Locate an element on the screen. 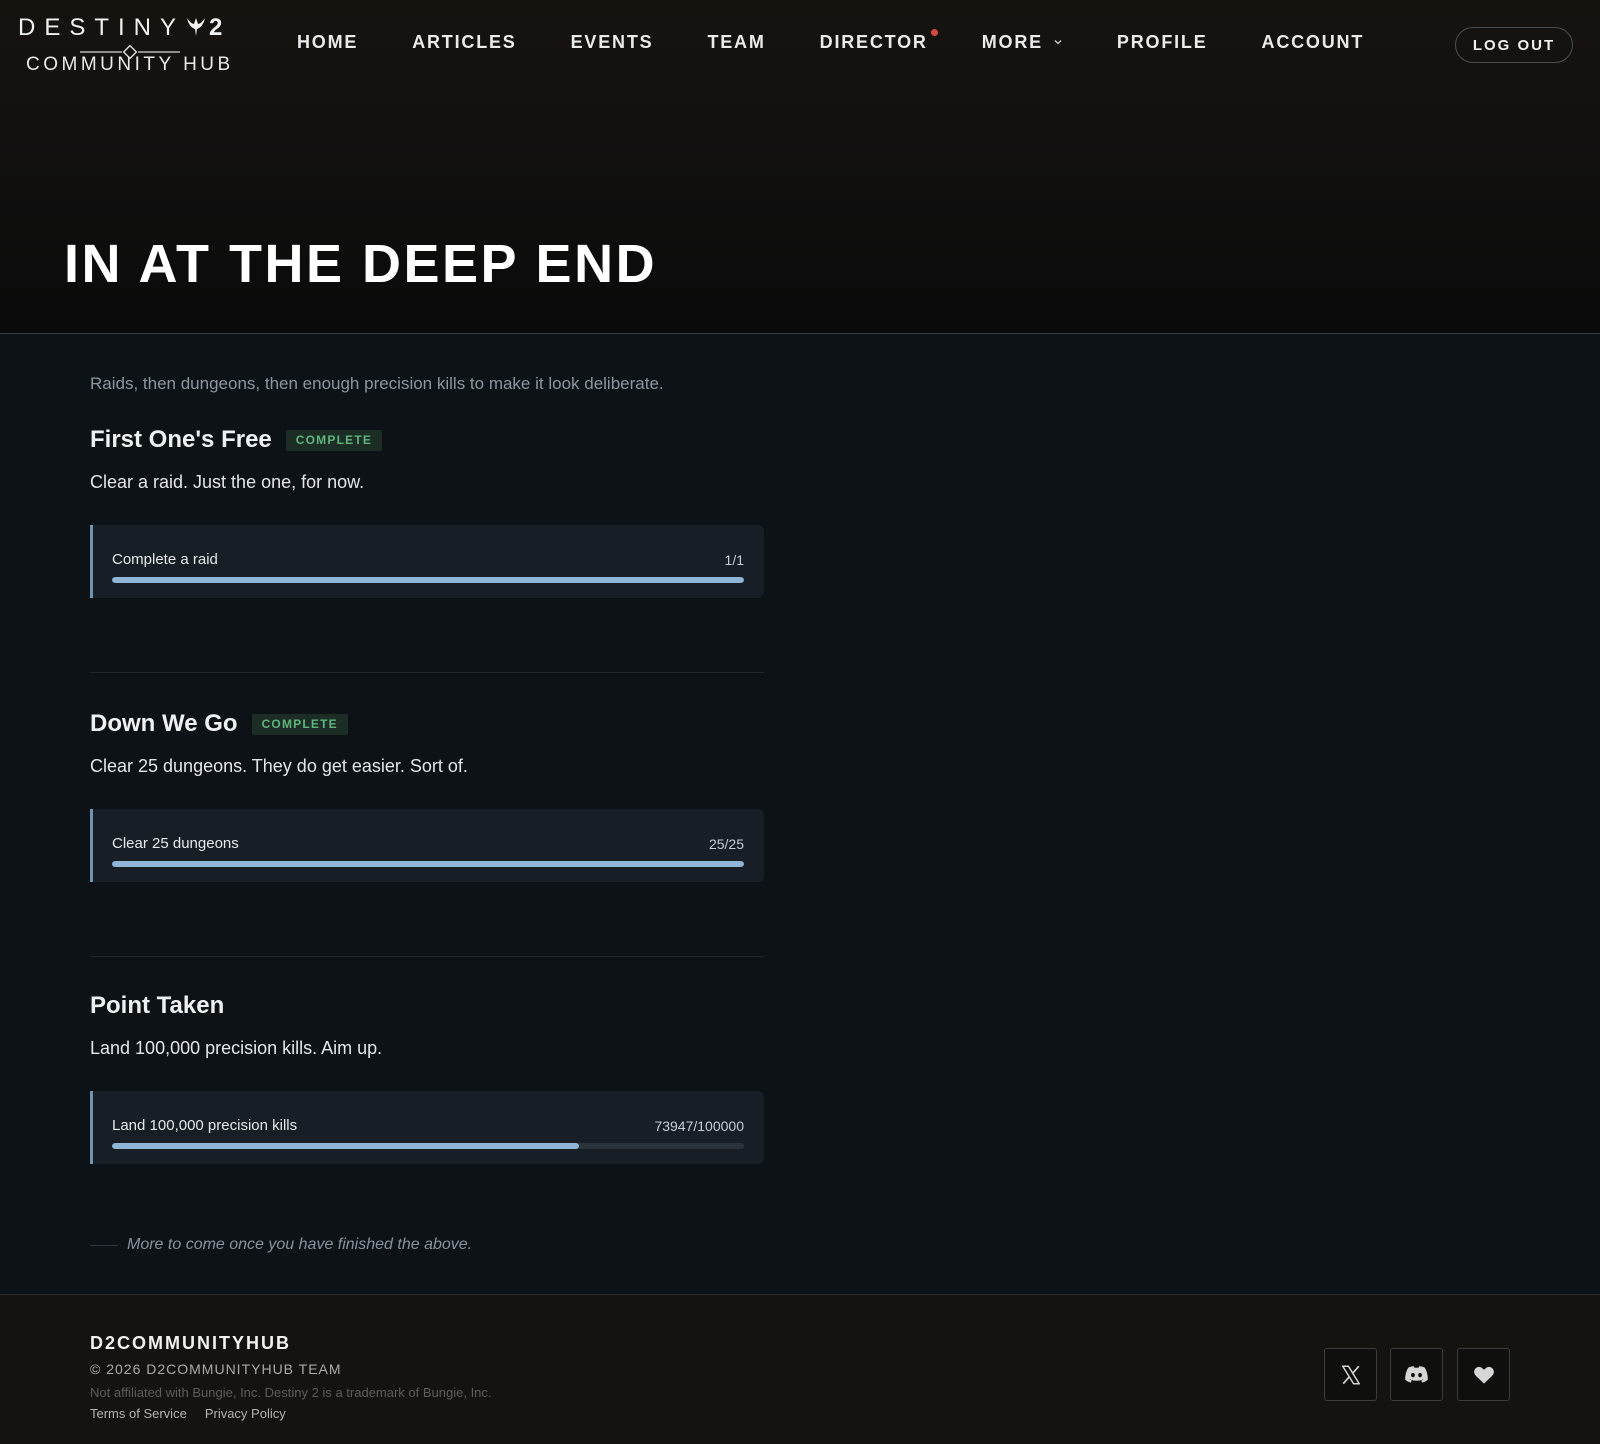 This screenshot has height=1444, width=1600. heart-icon is located at coordinates (1483, 1375).